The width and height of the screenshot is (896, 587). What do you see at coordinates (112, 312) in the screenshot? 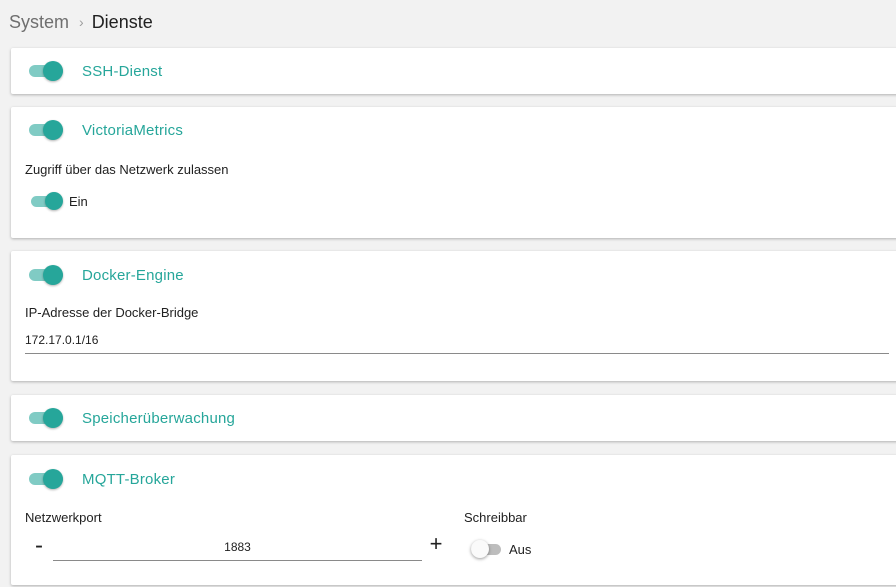
I see `docker-bridge-label: IP-Adresse der Docker-Bridge` at bounding box center [112, 312].